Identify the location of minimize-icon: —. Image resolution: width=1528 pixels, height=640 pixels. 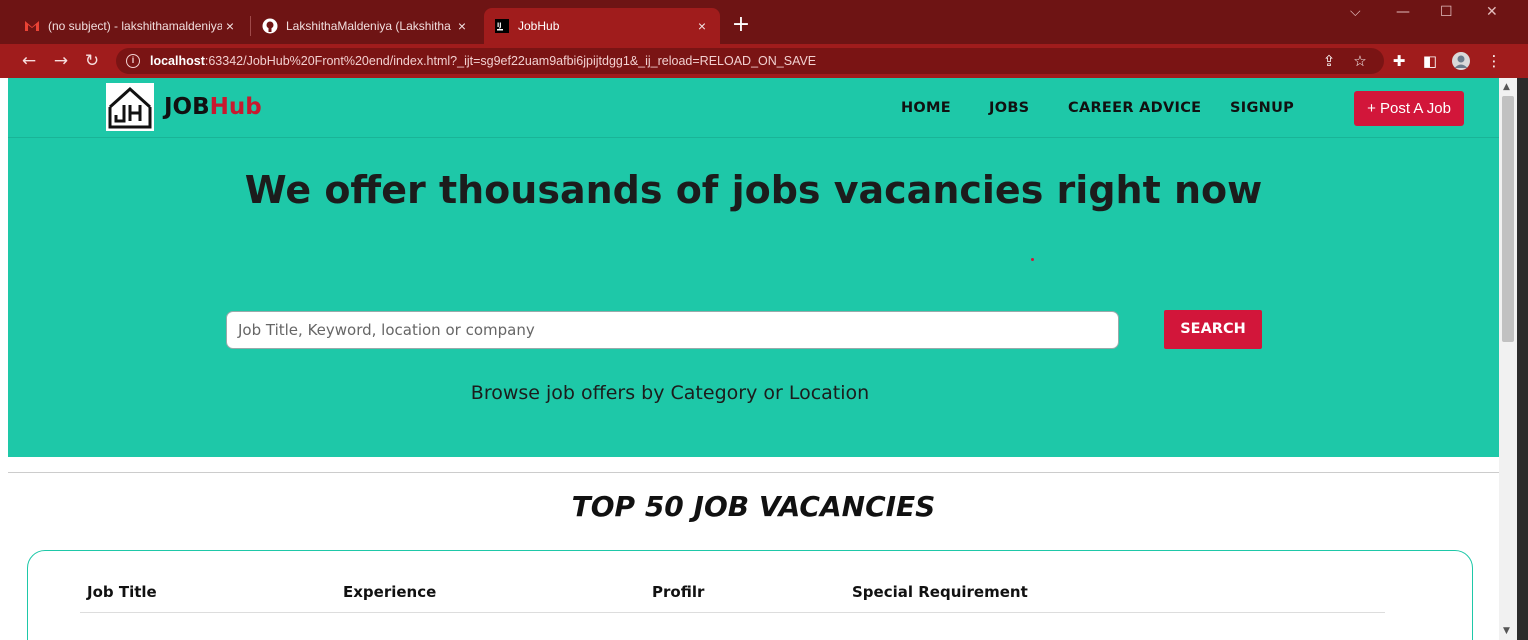
(1403, 12).